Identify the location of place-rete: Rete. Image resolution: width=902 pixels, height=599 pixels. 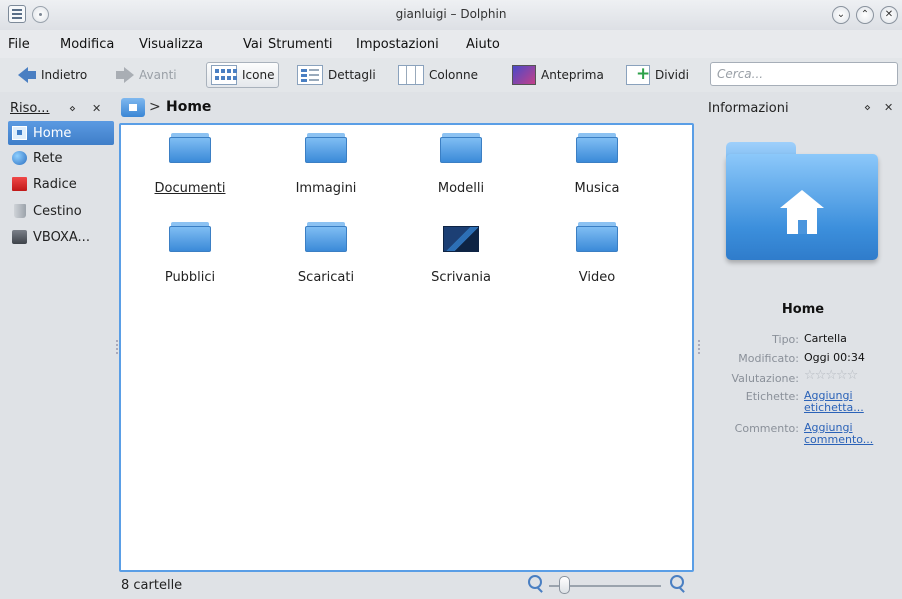
(61, 158).